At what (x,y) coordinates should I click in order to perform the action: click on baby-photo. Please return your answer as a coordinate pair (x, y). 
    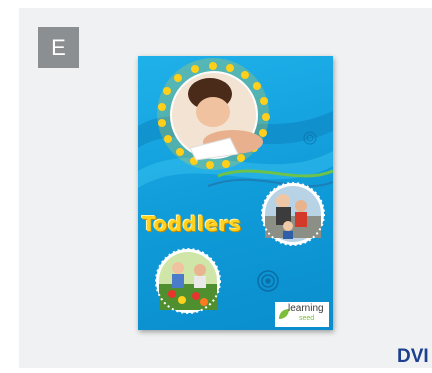
    Looking at the image, I should click on (213, 114).